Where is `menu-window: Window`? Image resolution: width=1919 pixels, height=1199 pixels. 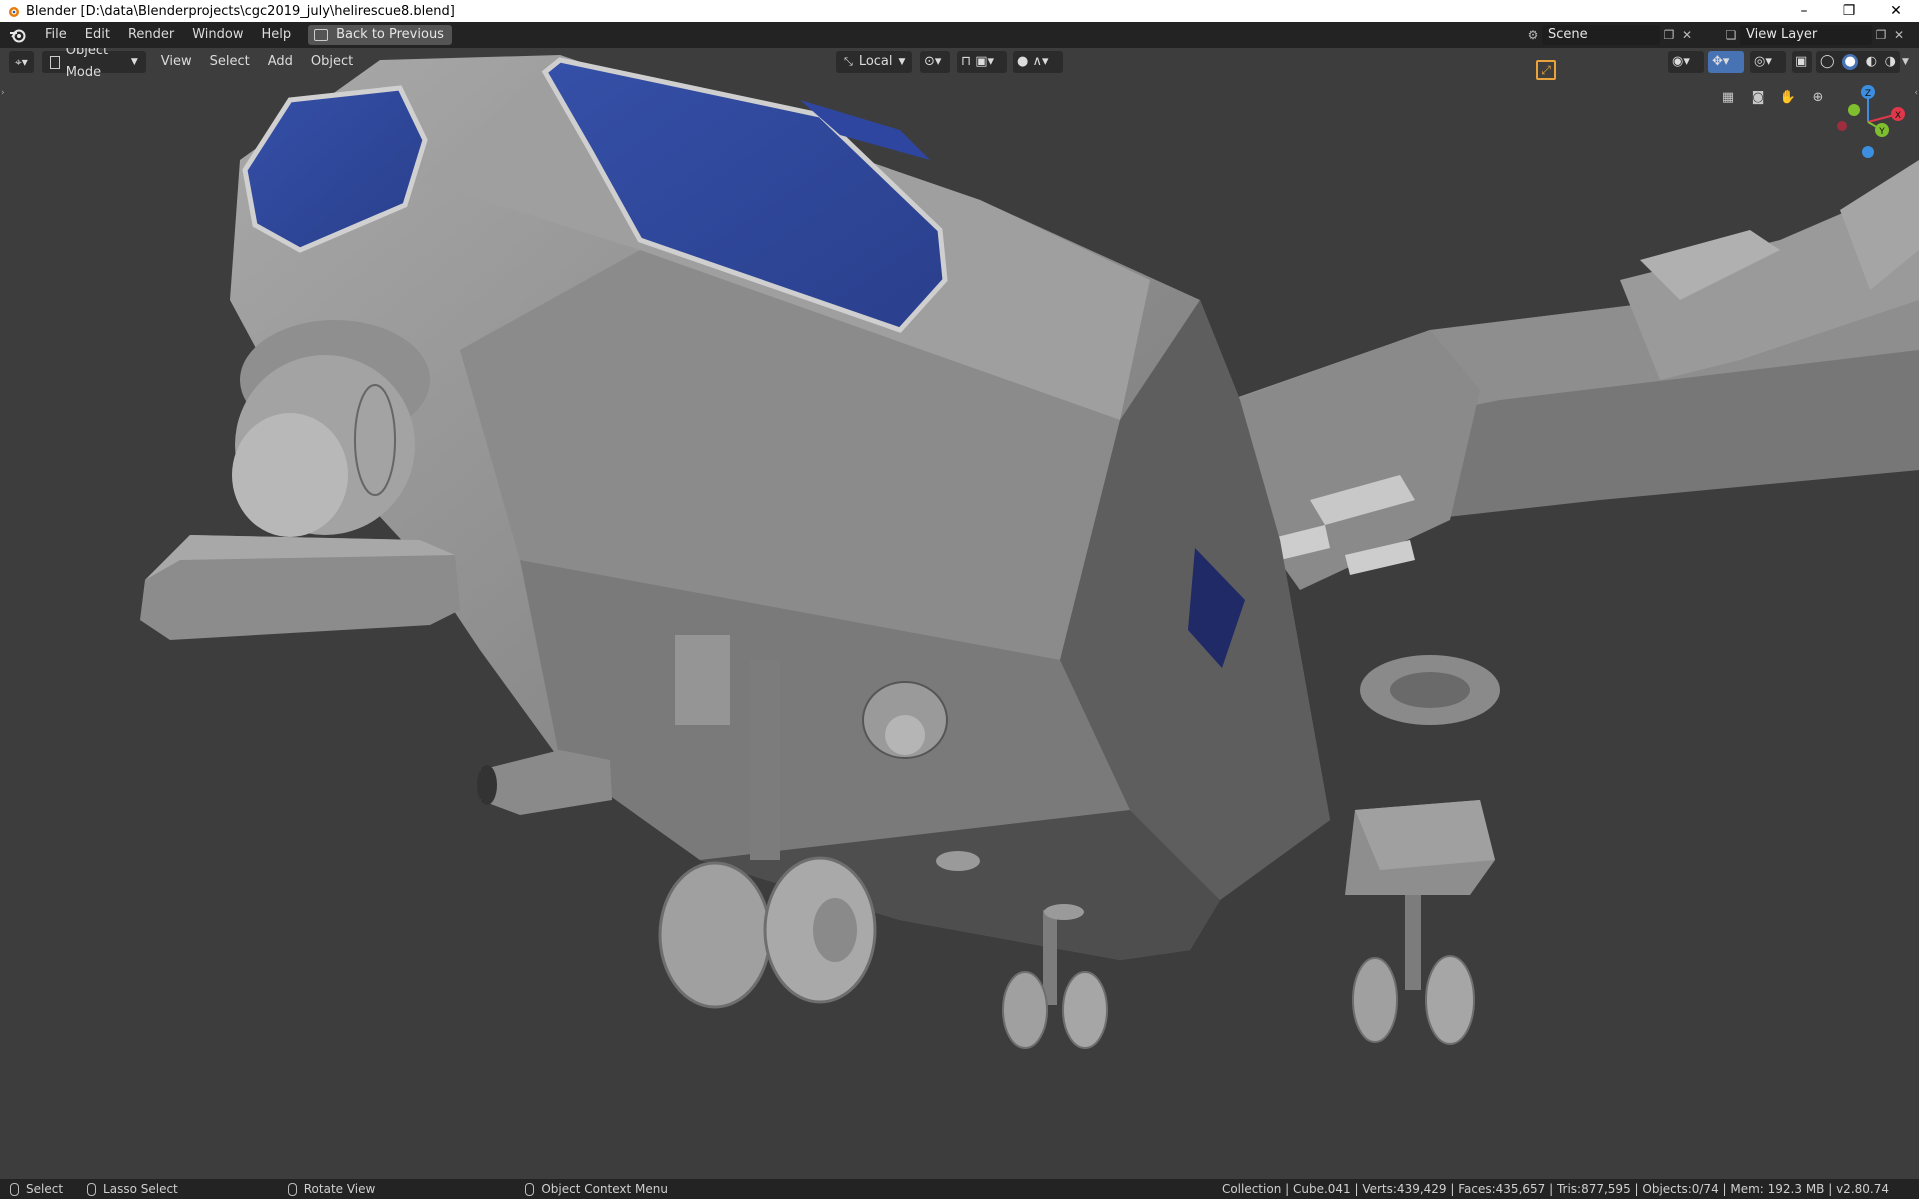 menu-window: Window is located at coordinates (217, 35).